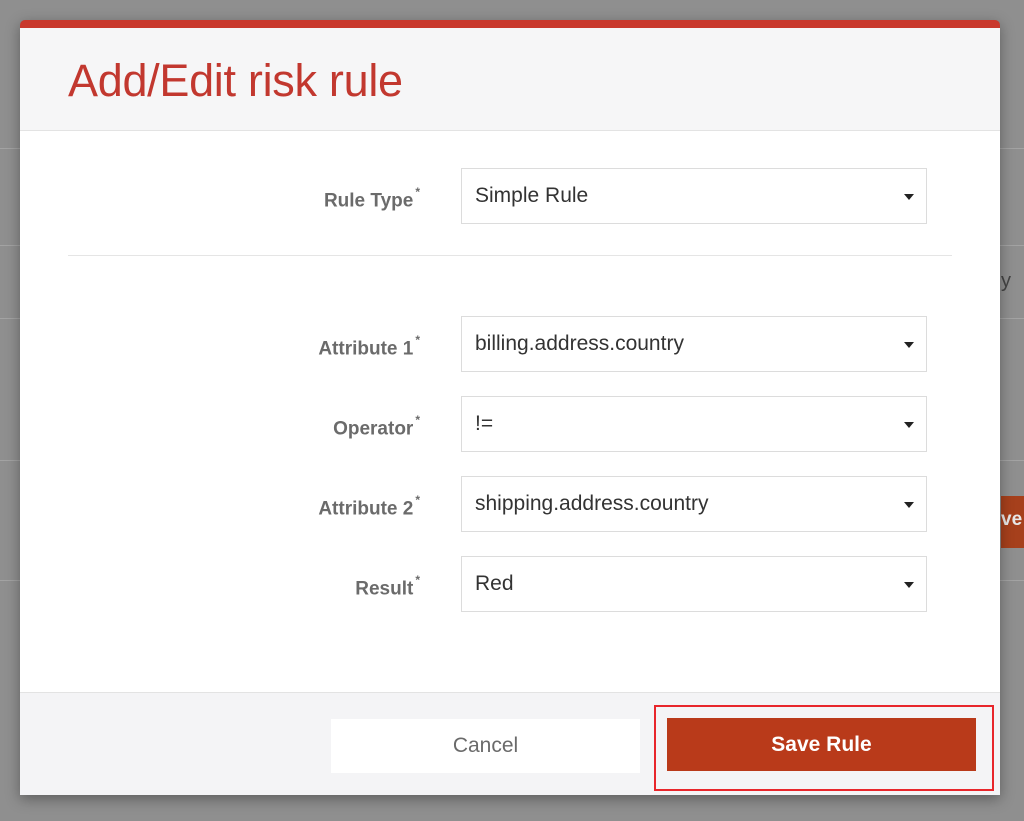 This screenshot has width=1024, height=821. Describe the element at coordinates (1012, 522) in the screenshot. I see `background-partial-button: ve` at that location.